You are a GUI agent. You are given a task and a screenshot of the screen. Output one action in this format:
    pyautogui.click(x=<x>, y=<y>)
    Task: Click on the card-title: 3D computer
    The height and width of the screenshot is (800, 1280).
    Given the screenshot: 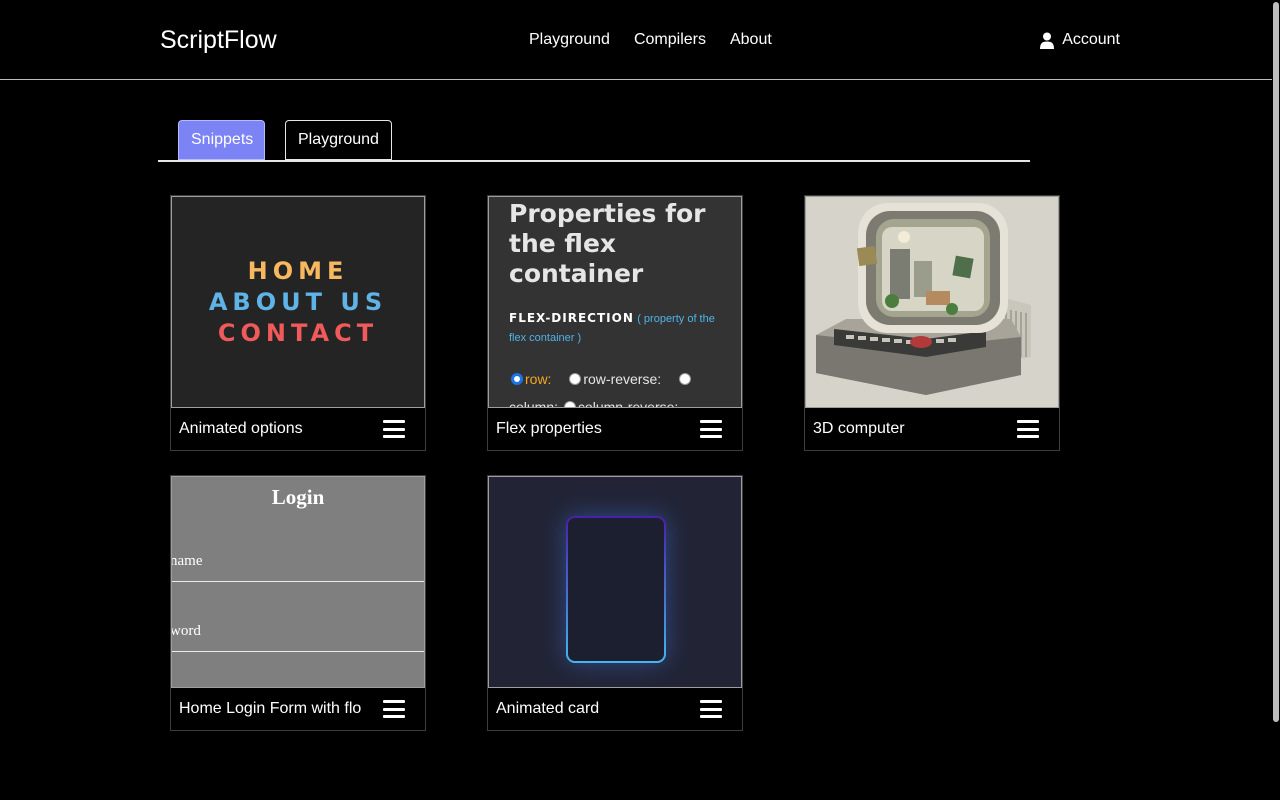 What is the action you would take?
    pyautogui.click(x=859, y=429)
    